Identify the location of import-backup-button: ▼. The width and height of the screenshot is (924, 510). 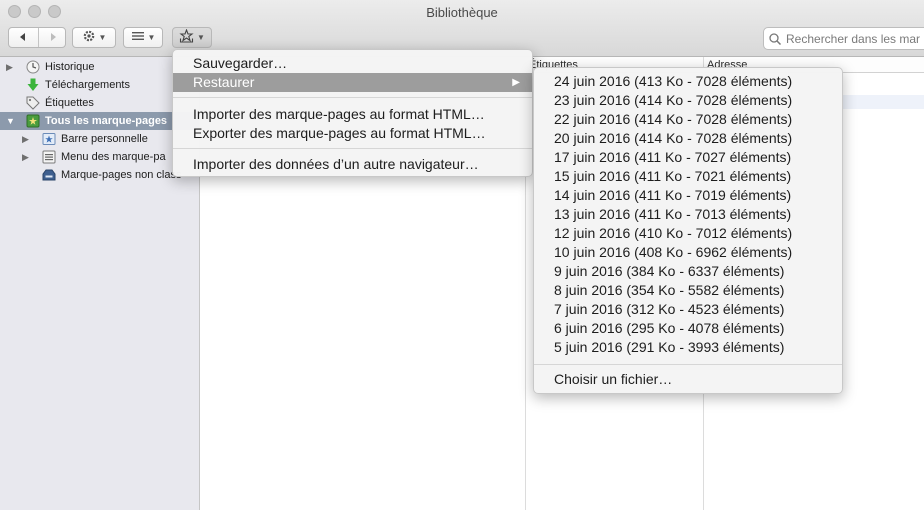
(192, 37).